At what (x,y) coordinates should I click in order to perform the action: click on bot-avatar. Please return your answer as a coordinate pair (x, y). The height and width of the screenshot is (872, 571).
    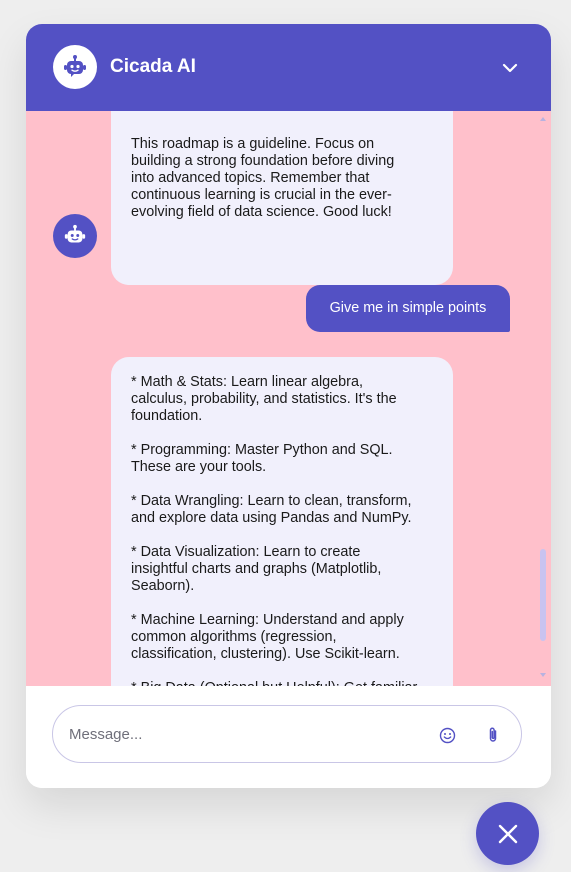
    Looking at the image, I should click on (75, 67).